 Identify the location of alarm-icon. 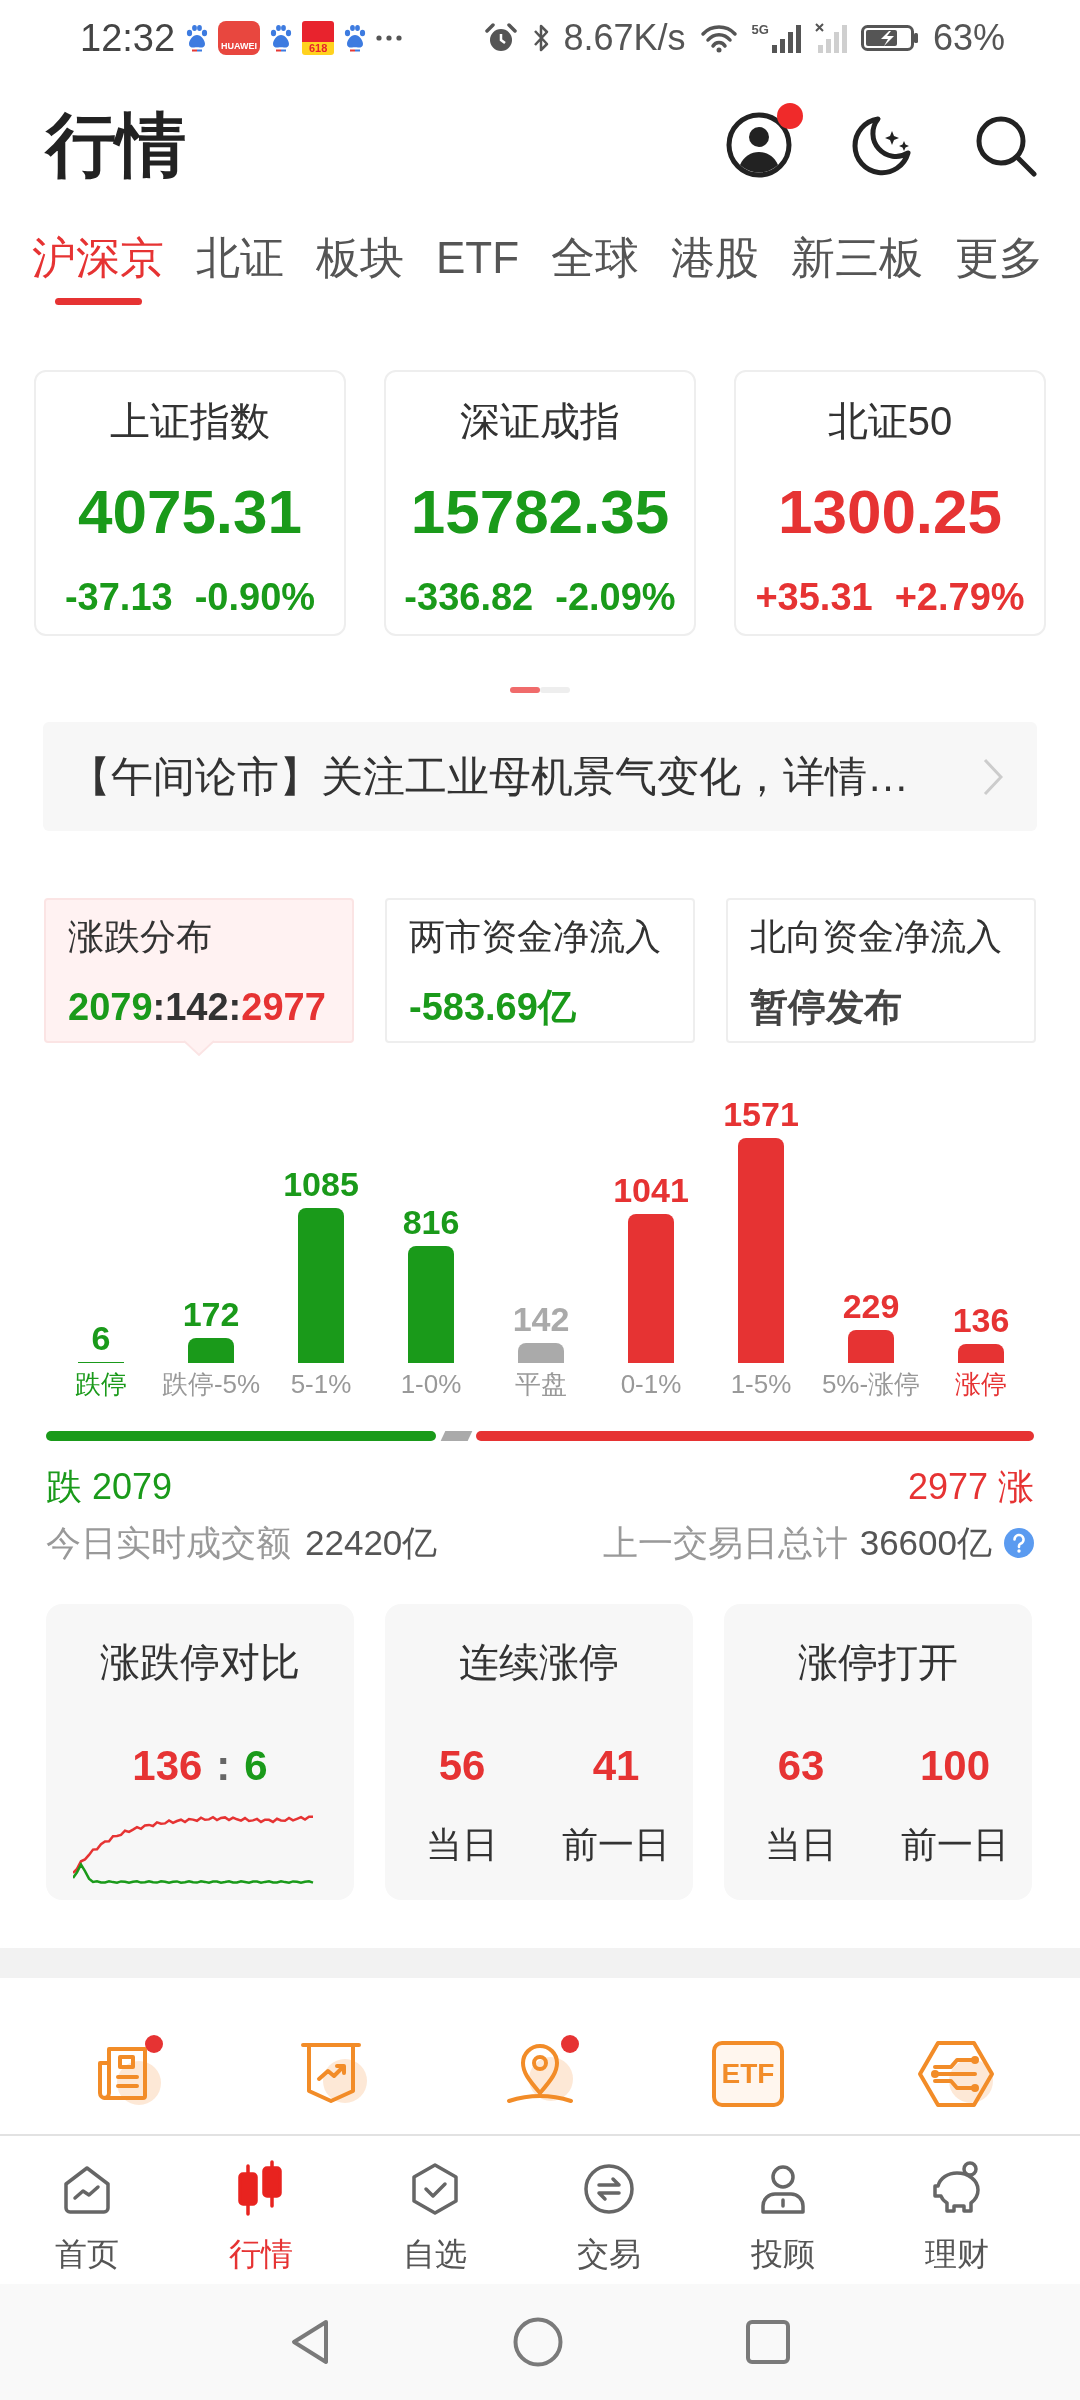
(500, 37).